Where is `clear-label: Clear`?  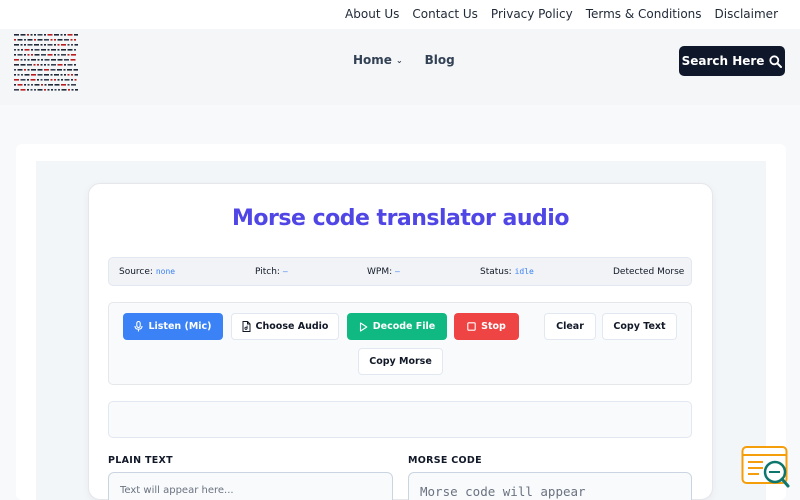
clear-label: Clear is located at coordinates (570, 326).